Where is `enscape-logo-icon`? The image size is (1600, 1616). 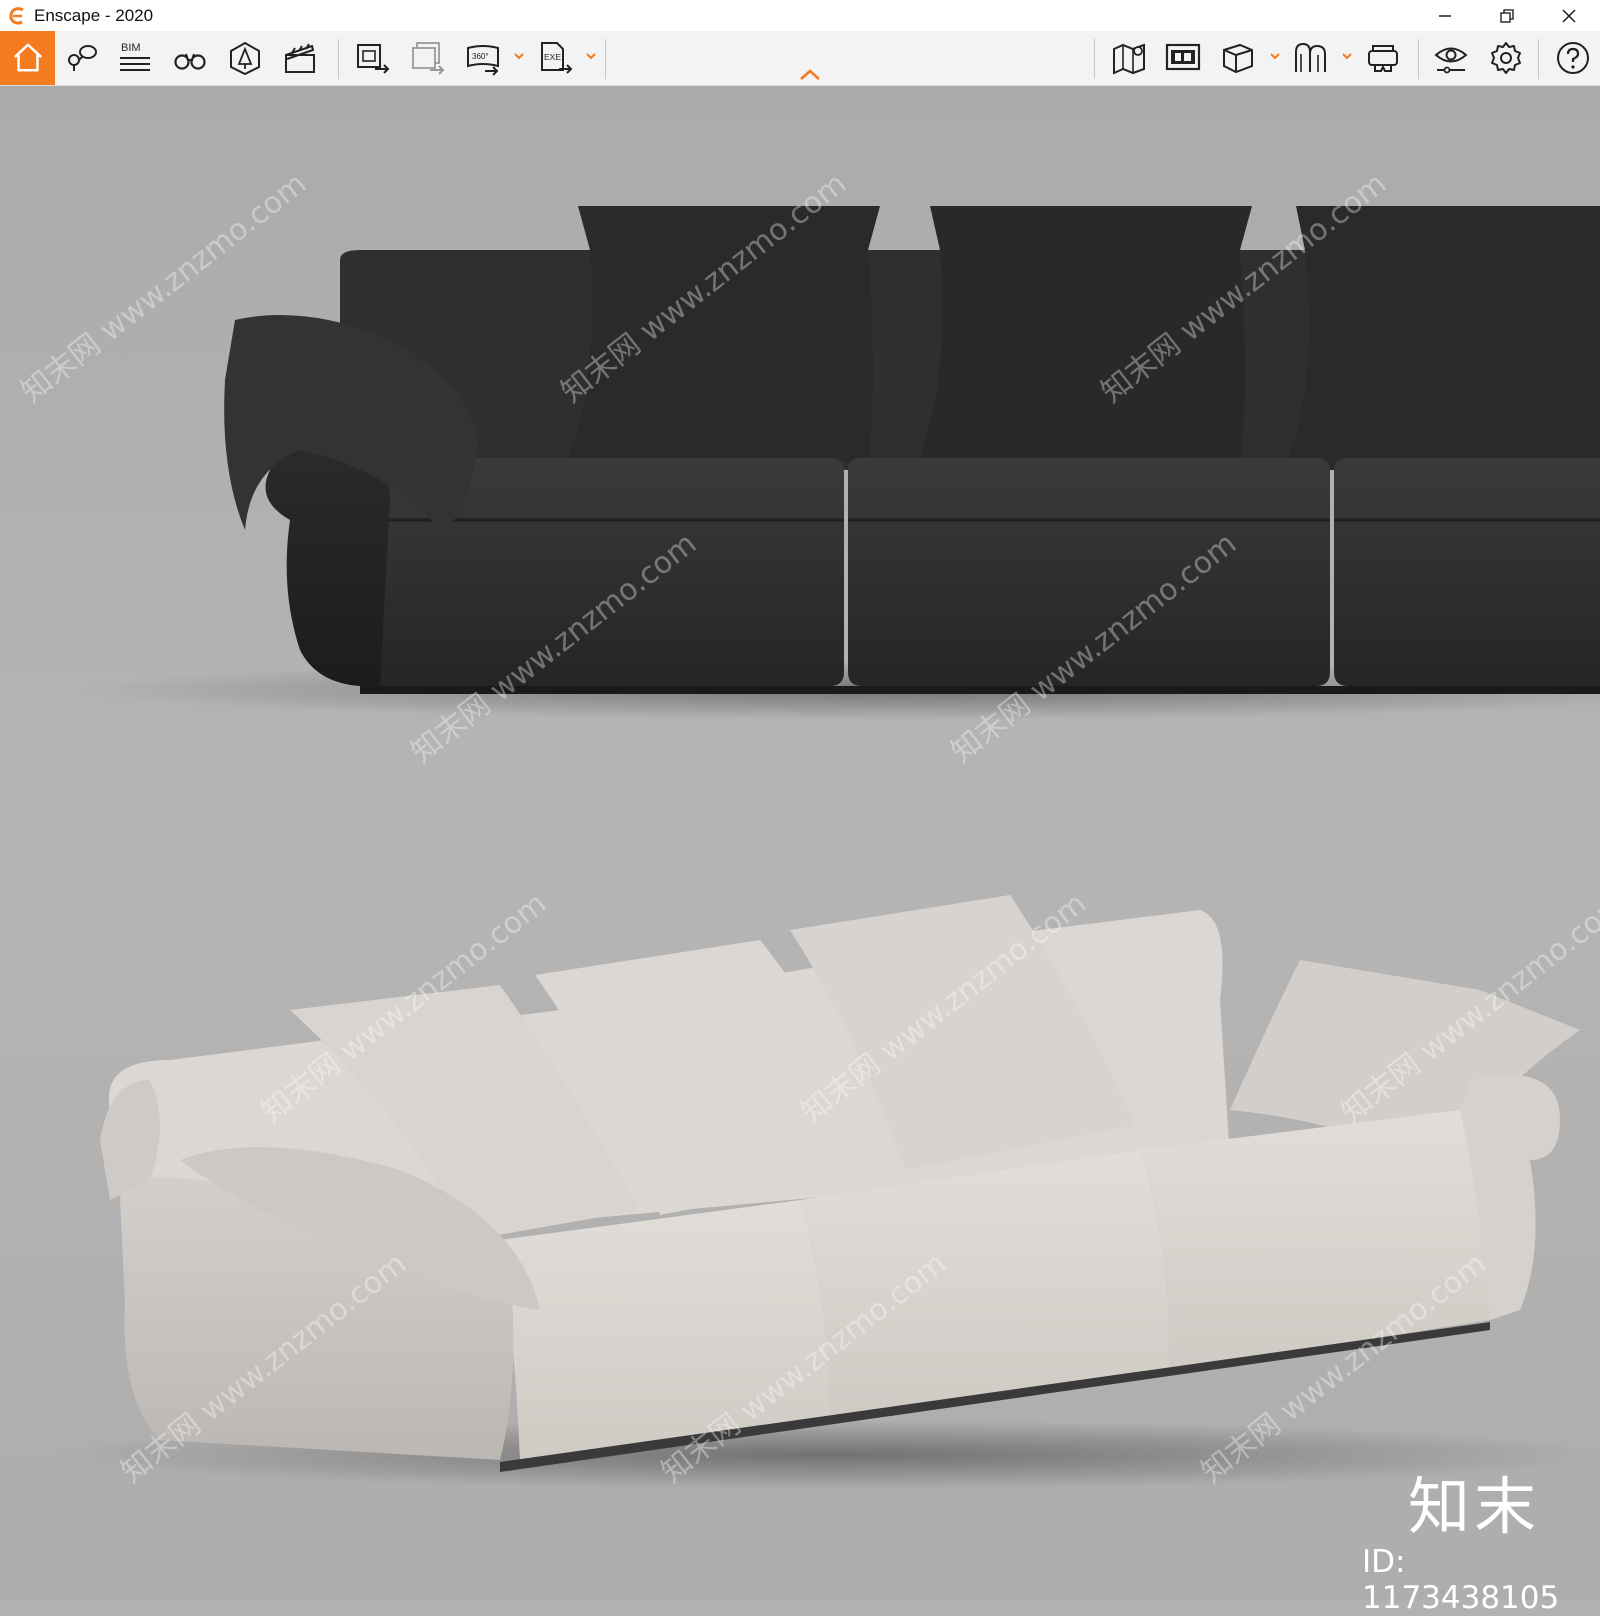
enscape-logo-icon is located at coordinates (16, 15).